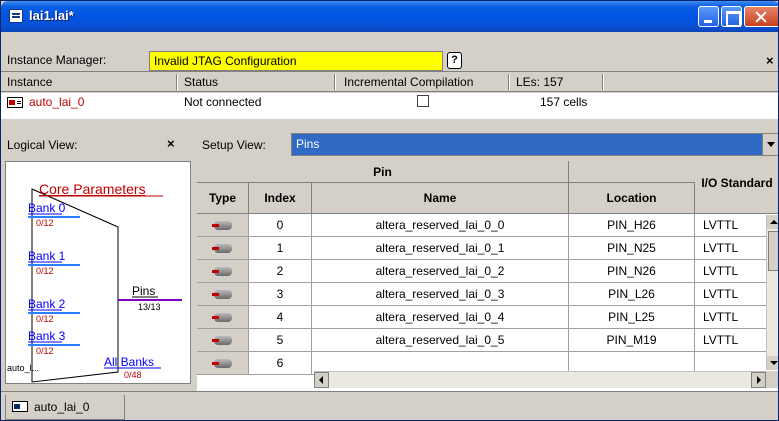  Describe the element at coordinates (731, 16) in the screenshot. I see `maximize-button` at that location.